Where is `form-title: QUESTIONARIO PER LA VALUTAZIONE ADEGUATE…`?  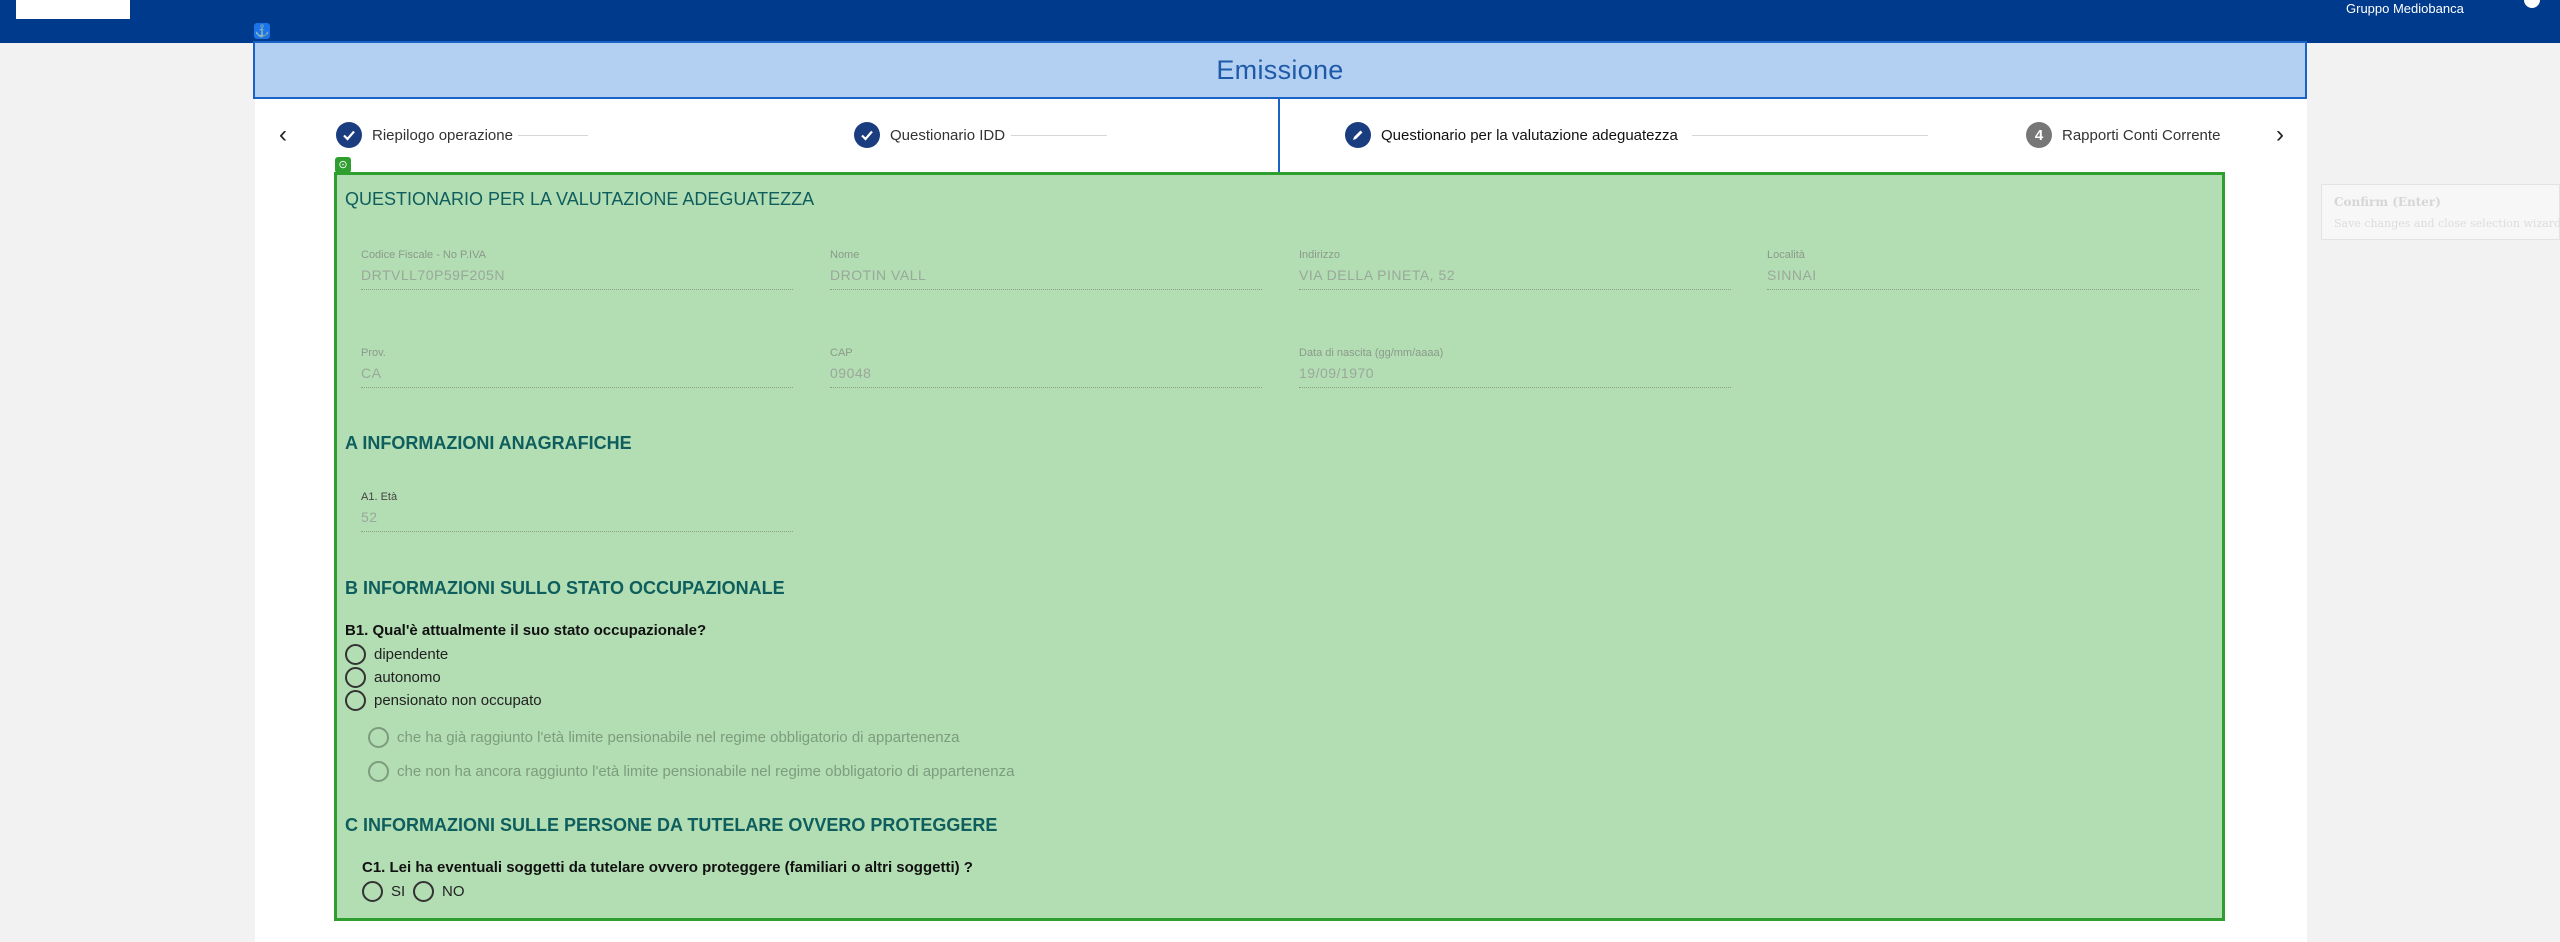 form-title: QUESTIONARIO PER LA VALUTAZIONE ADEGUATE… is located at coordinates (580, 199).